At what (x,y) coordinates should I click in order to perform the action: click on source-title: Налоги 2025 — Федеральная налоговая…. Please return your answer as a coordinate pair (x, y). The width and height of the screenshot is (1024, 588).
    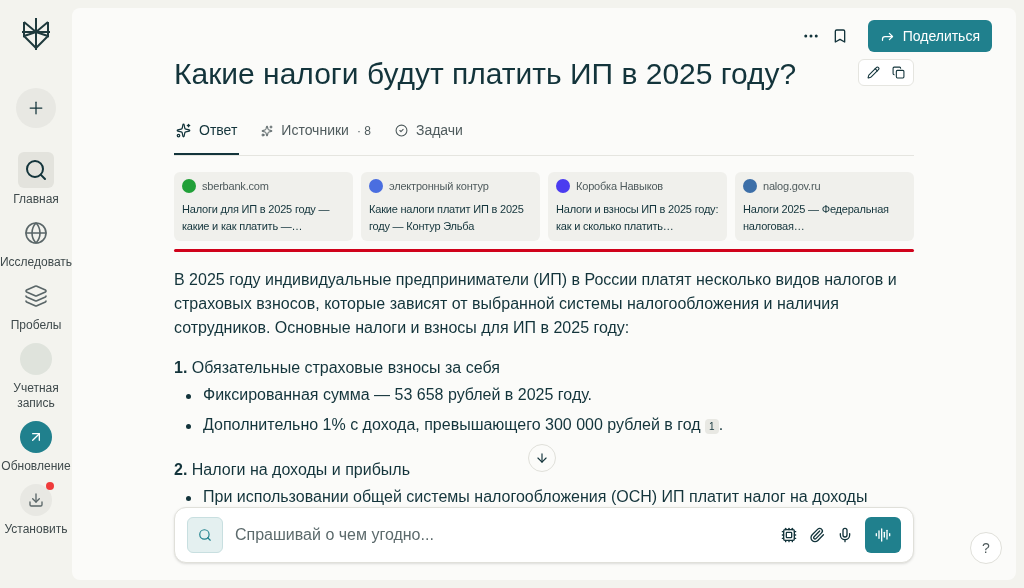
    Looking at the image, I should click on (816, 217).